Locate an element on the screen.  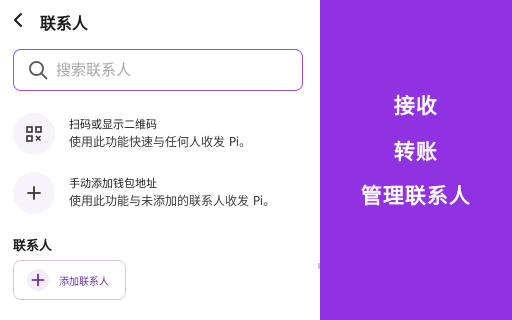
manual-add-option: 手动添加钱包地址 使用此功能与未添加的联系人收发 Pi。 is located at coordinates (160, 195).